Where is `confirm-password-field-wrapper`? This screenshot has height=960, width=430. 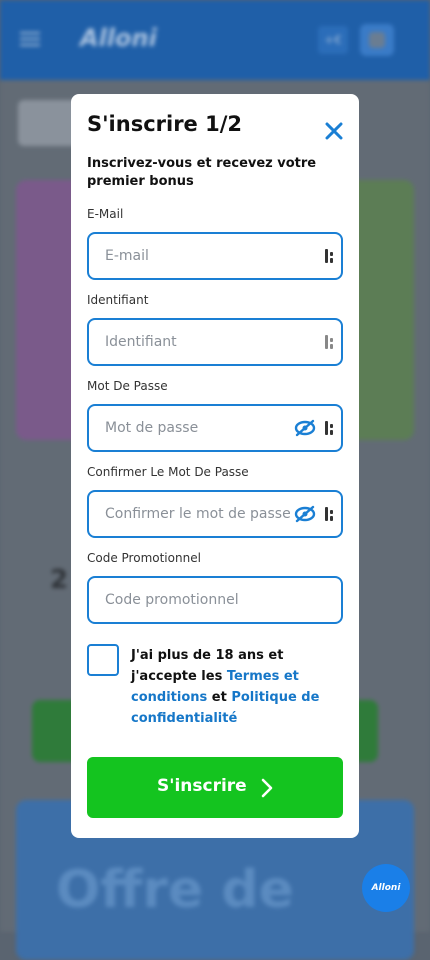
confirm-password-field-wrapper is located at coordinates (215, 514).